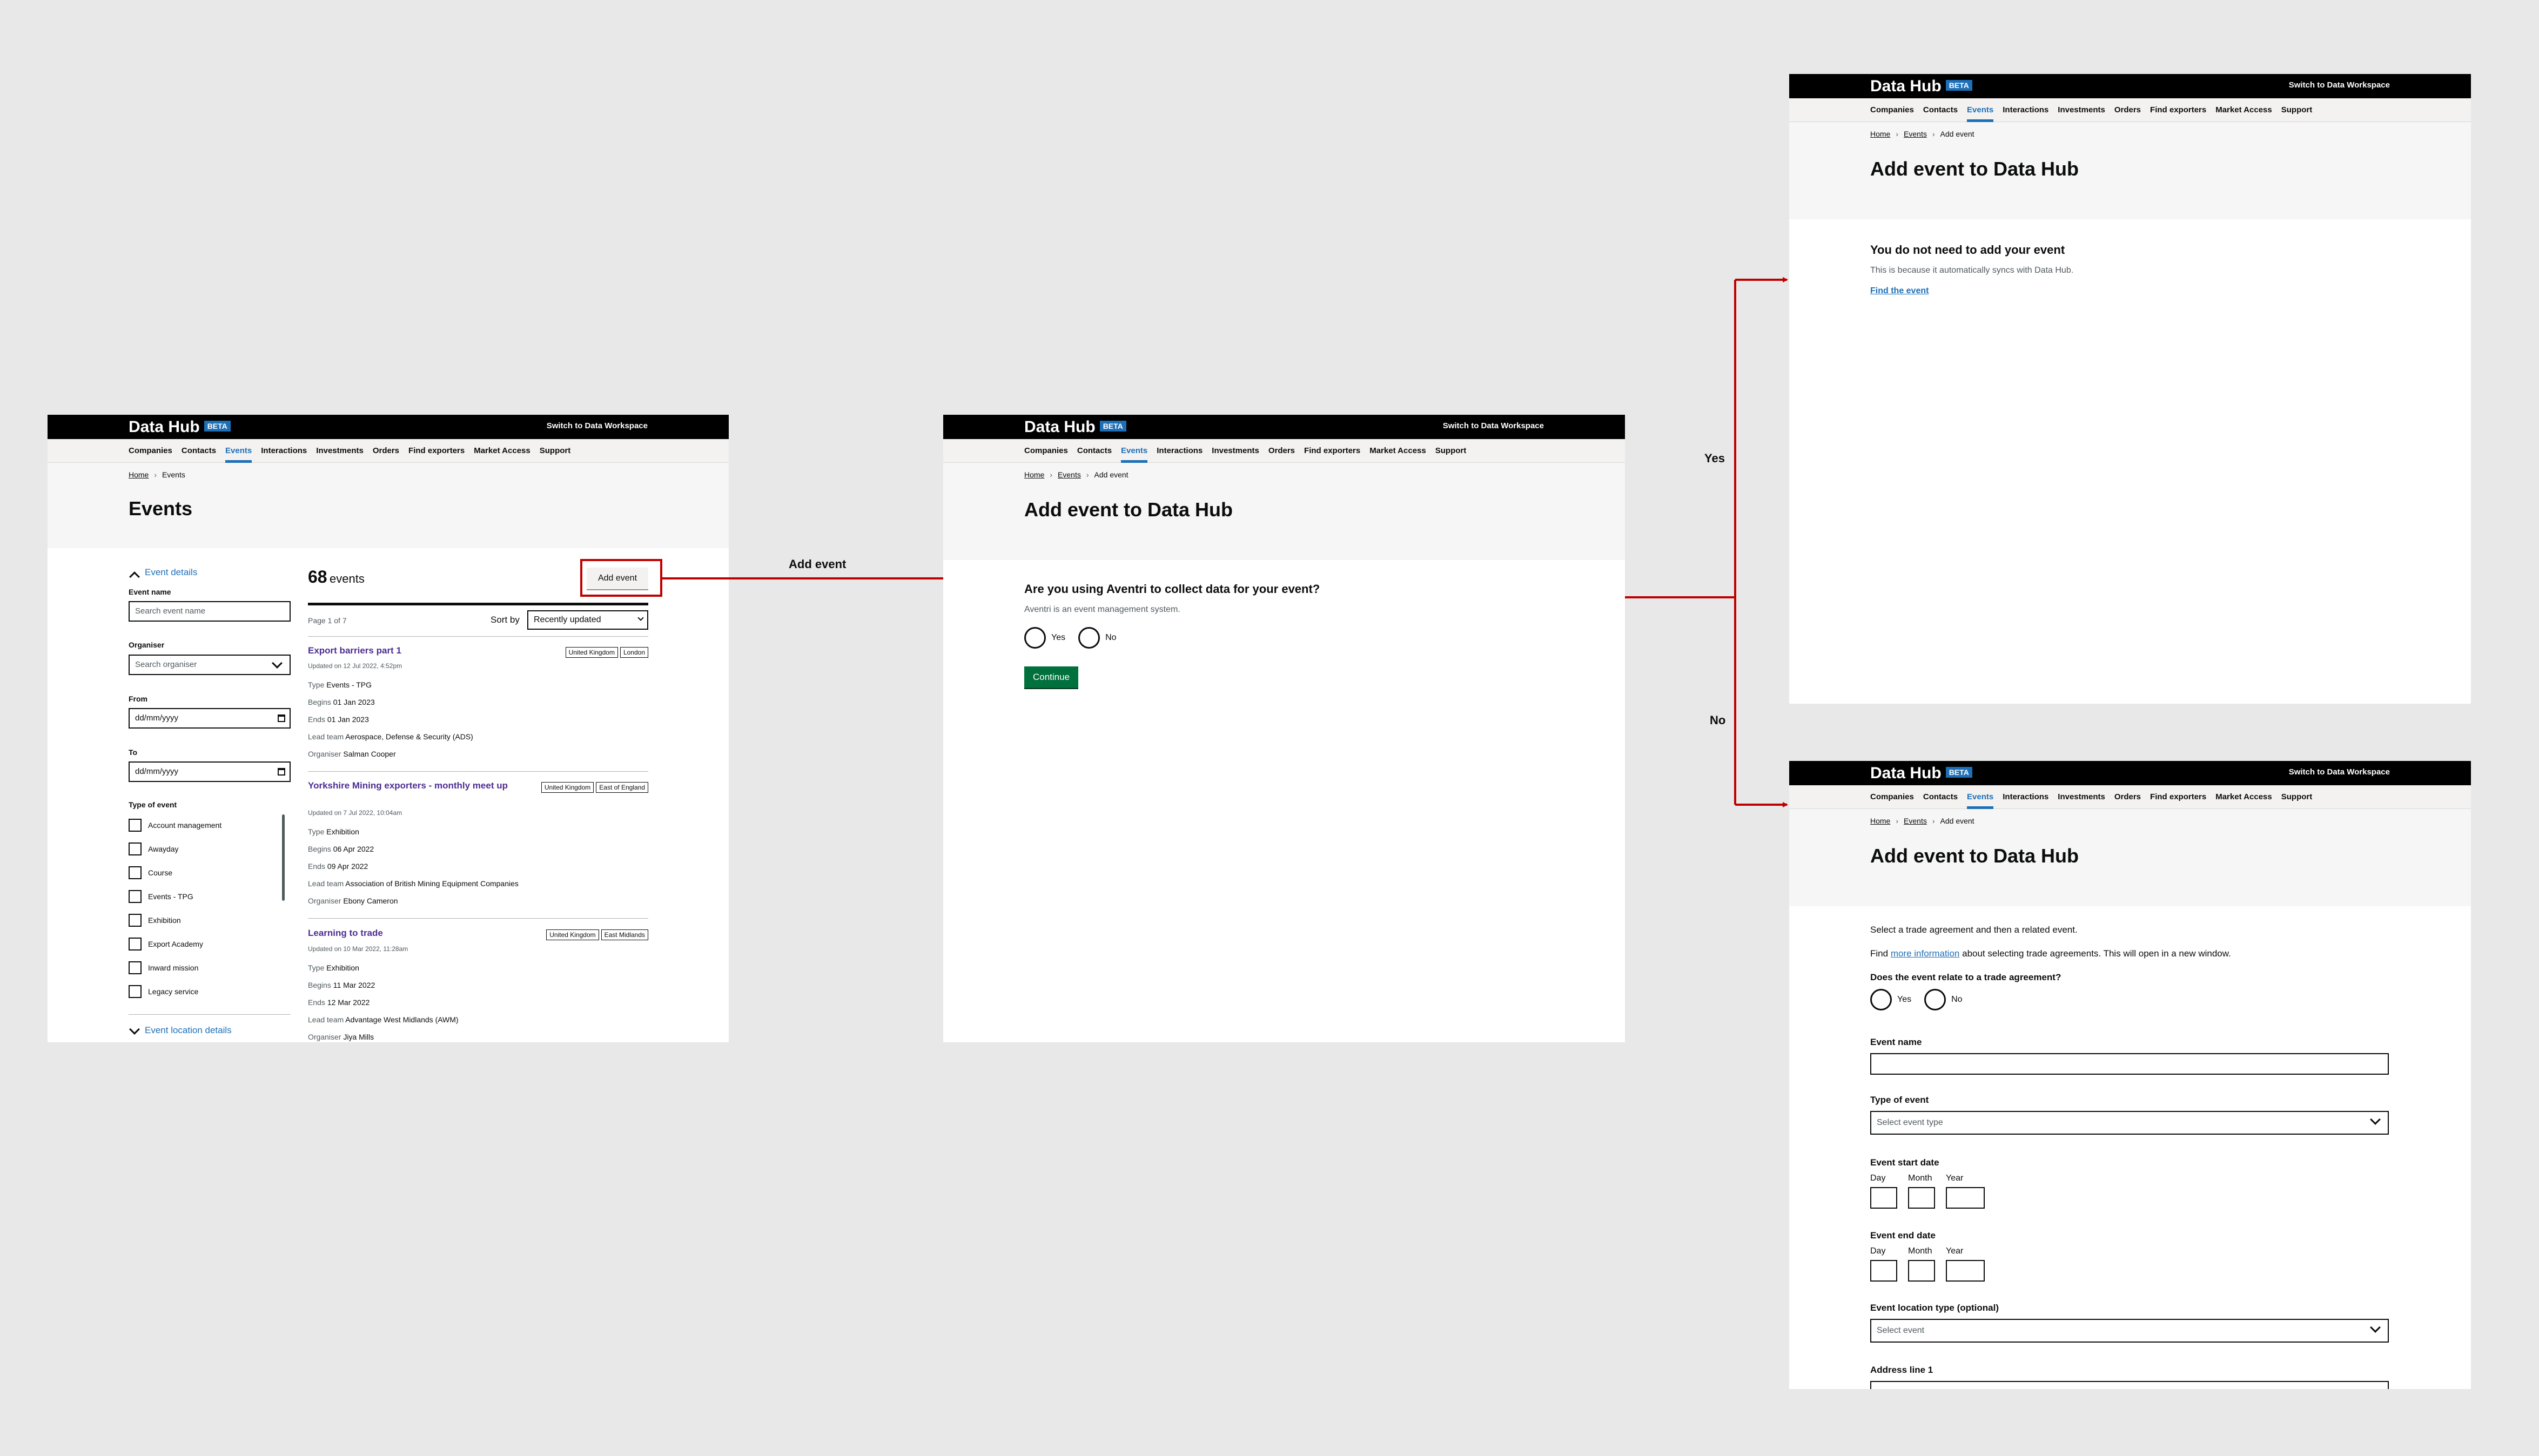 This screenshot has height=1456, width=2539. What do you see at coordinates (2129, 1123) in the screenshot?
I see `event-type-select: Select event type` at bounding box center [2129, 1123].